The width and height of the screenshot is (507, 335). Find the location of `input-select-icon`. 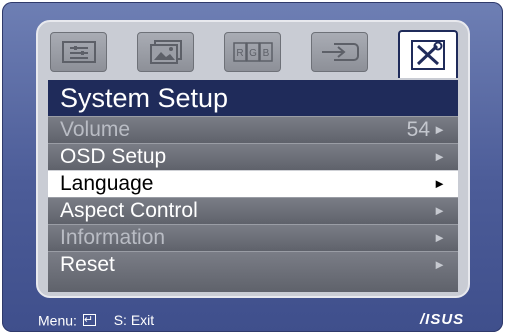

input-select-icon is located at coordinates (340, 52).